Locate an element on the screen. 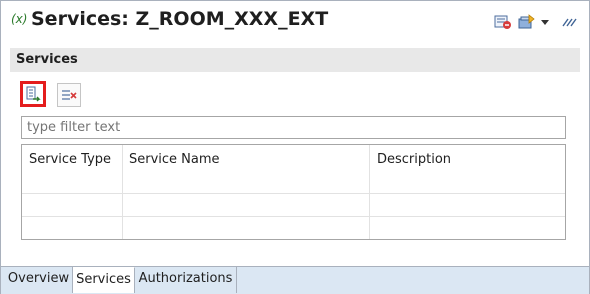 Image resolution: width=590 pixels, height=294 pixels. page-title: Services: Z_ROOM_XXX_EXT is located at coordinates (180, 19).